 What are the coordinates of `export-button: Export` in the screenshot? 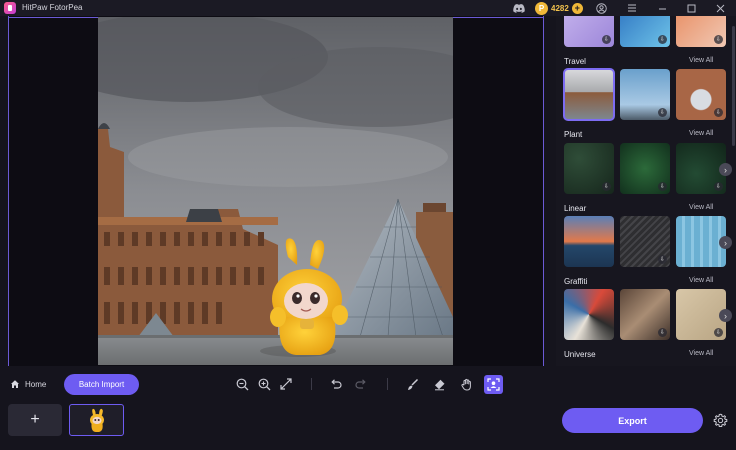 It's located at (632, 420).